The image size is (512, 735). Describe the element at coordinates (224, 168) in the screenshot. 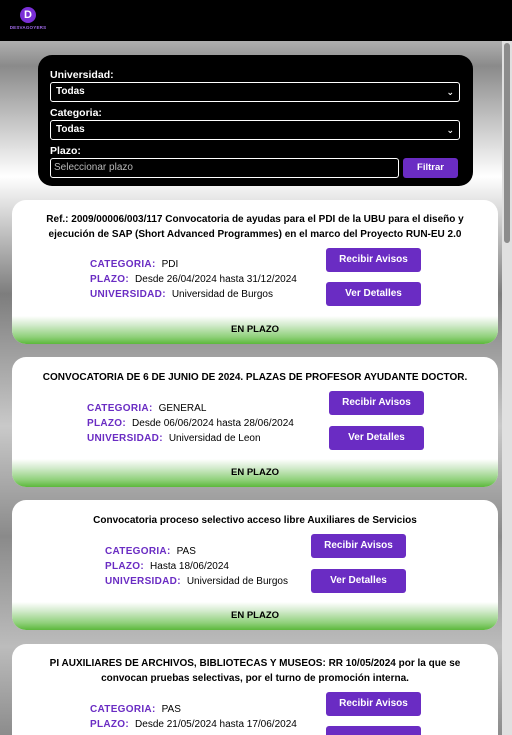

I see `plazo-input: Seleccionar plazo` at that location.